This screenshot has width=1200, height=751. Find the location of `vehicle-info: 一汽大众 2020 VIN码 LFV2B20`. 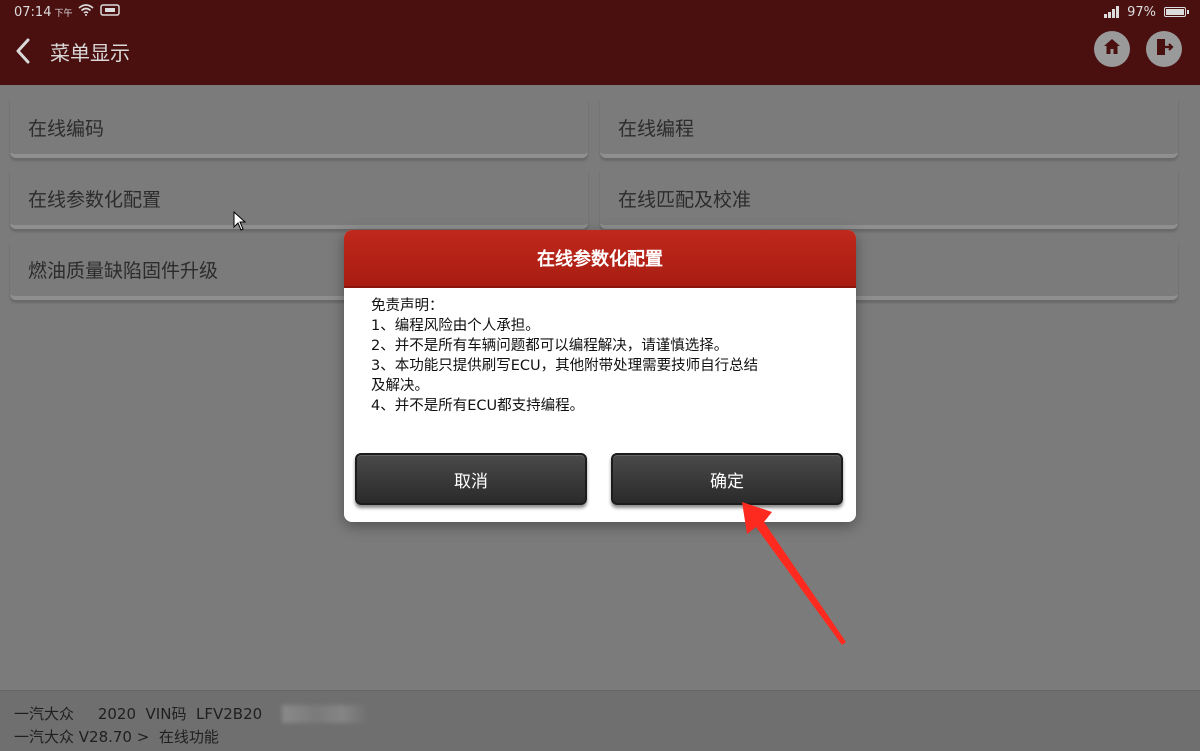

vehicle-info: 一汽大众 2020 VIN码 LFV2B20 is located at coordinates (138, 714).